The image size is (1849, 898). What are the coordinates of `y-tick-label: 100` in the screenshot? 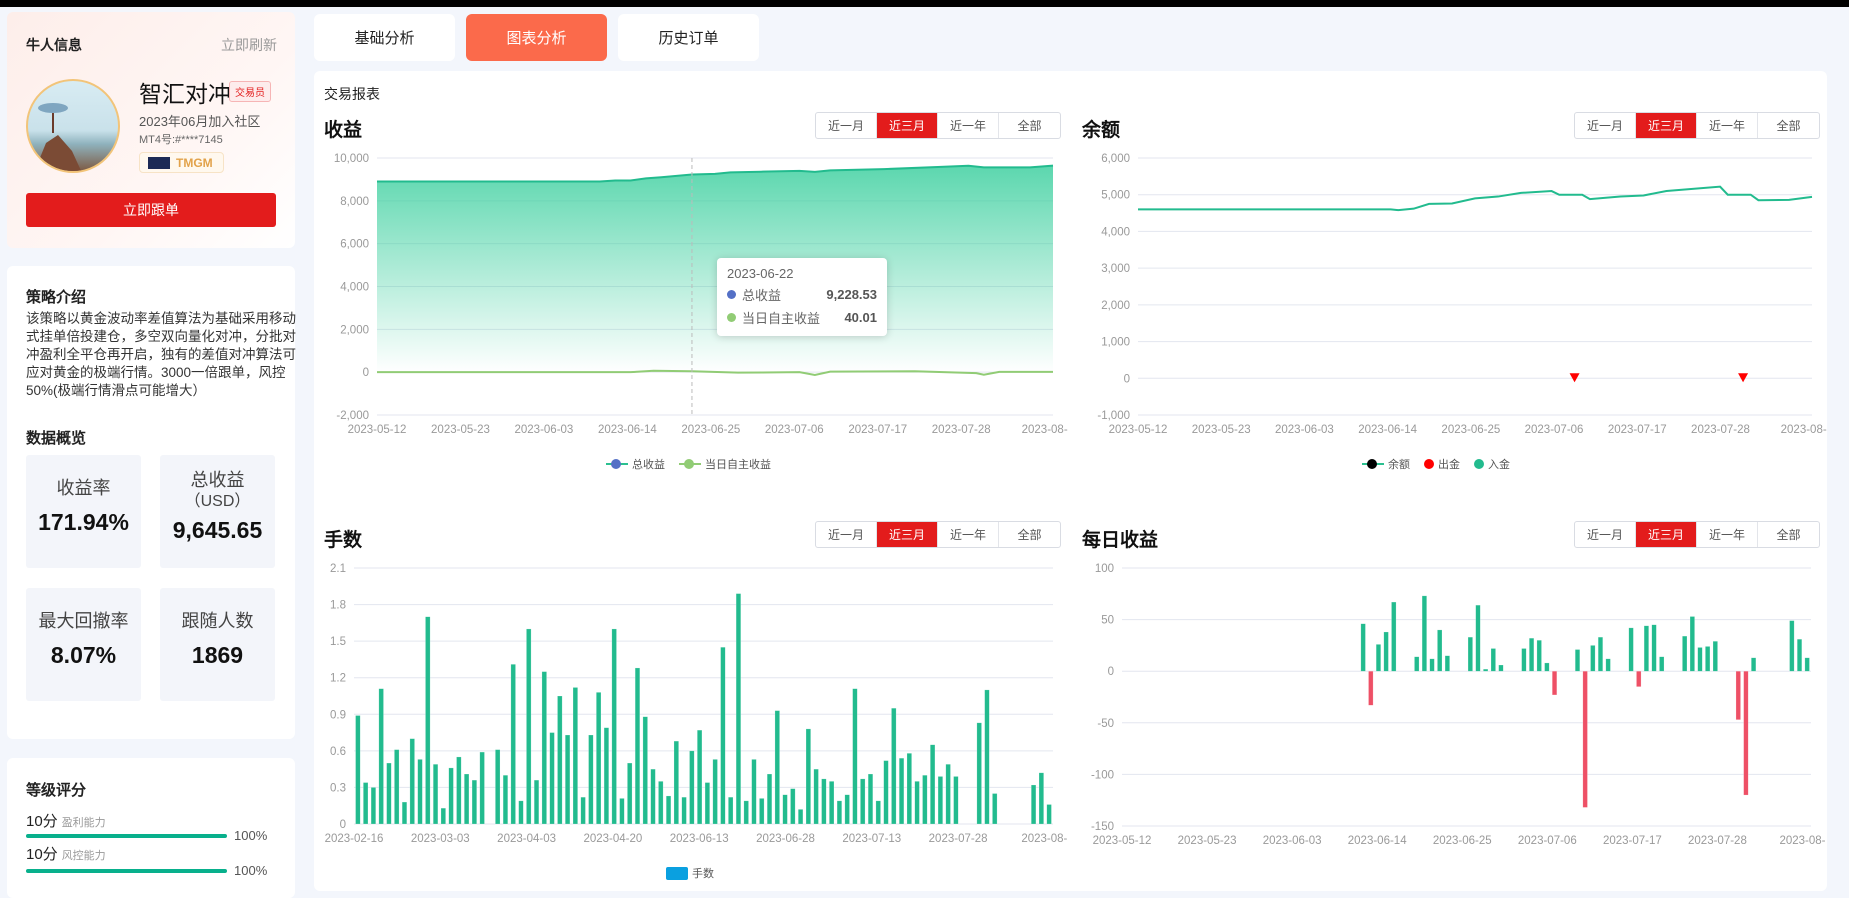 It's located at (1104, 569).